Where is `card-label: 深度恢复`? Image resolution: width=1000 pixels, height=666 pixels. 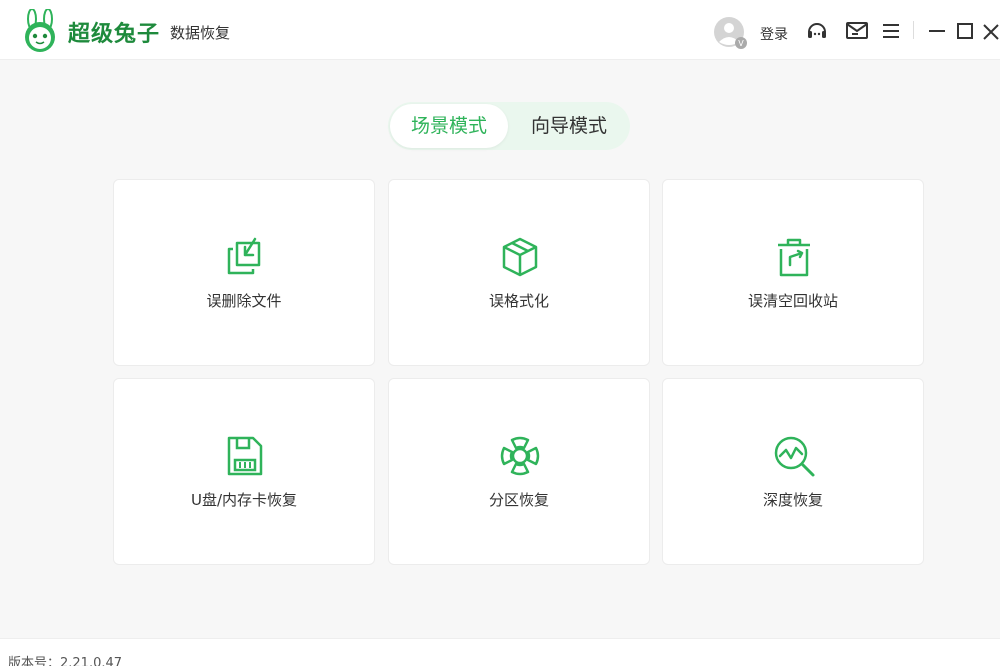 card-label: 深度恢复 is located at coordinates (792, 500).